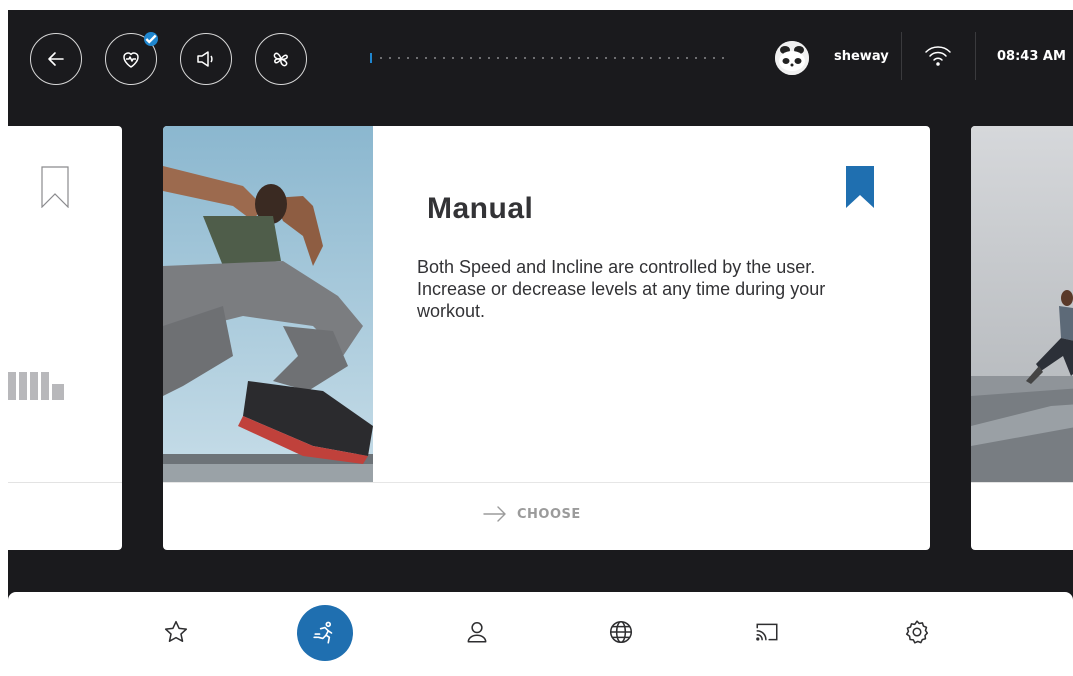 This screenshot has width=1073, height=676. I want to click on settings-icon, so click(917, 632).